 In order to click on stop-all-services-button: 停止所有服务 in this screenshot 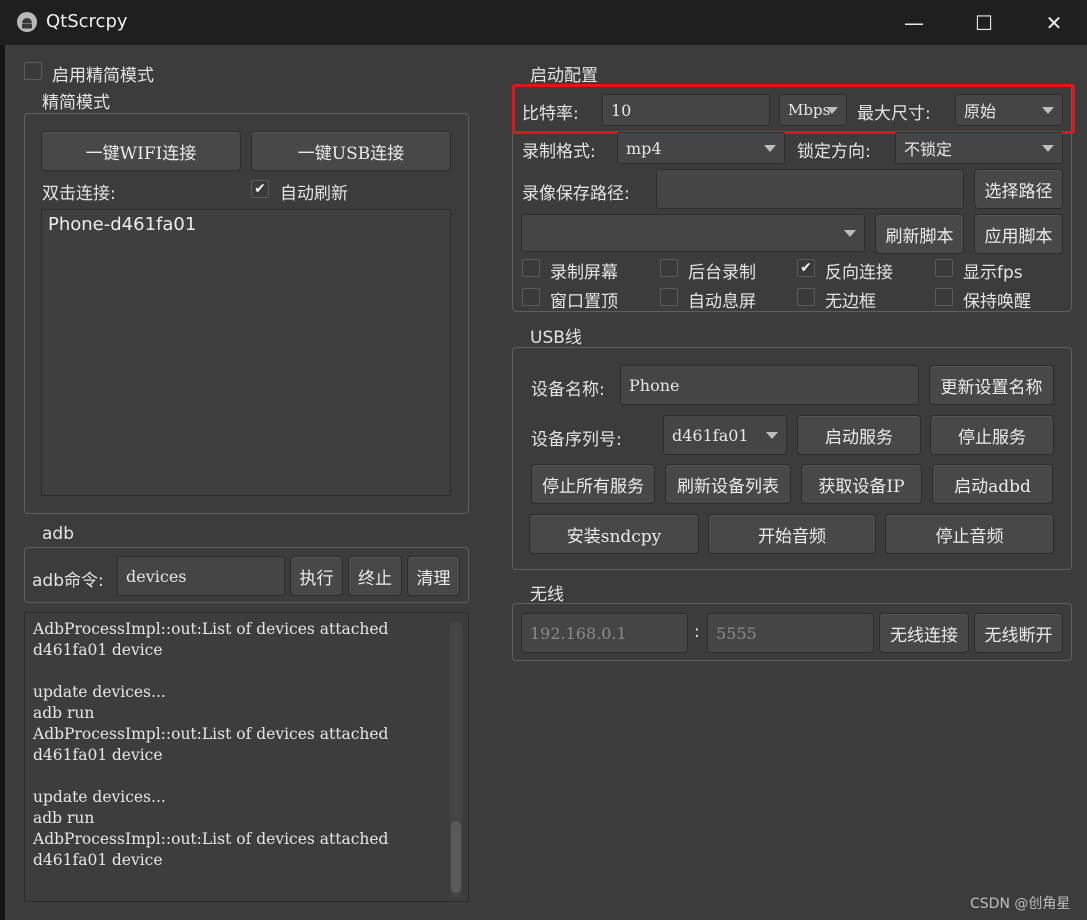, I will do `click(593, 484)`.